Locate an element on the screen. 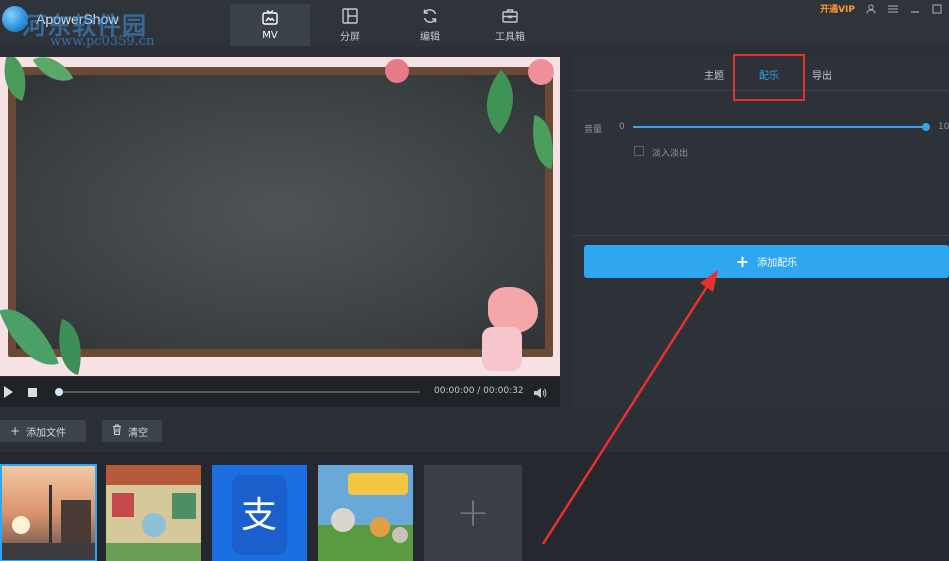  nav-mv-label: MV is located at coordinates (270, 35).